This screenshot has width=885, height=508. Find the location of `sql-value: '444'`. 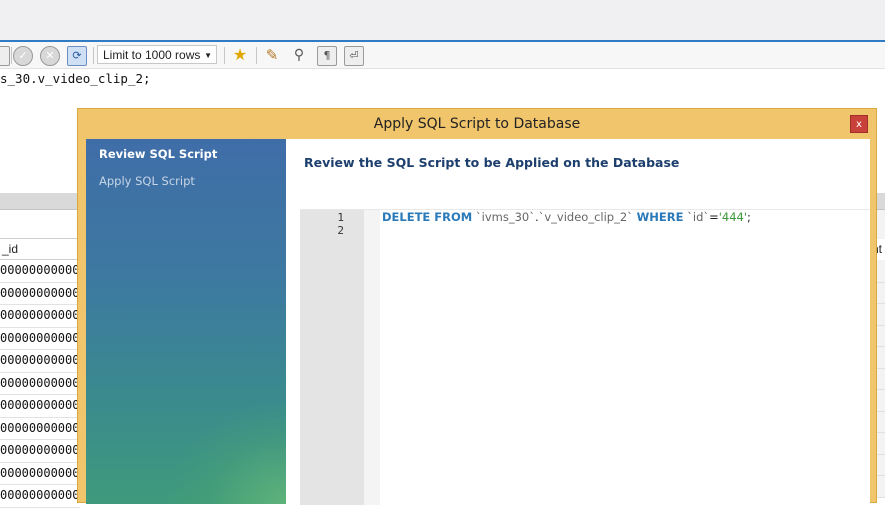

sql-value: '444' is located at coordinates (733, 217).